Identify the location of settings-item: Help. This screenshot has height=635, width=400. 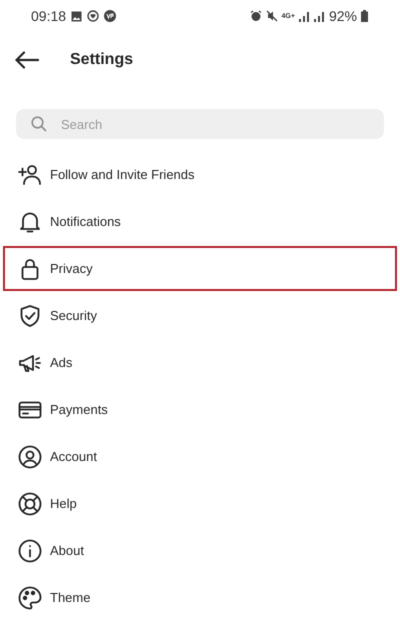
(200, 503).